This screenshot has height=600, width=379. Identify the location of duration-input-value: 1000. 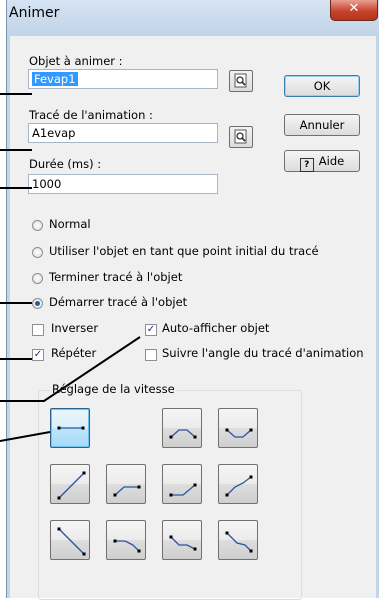
(47, 184).